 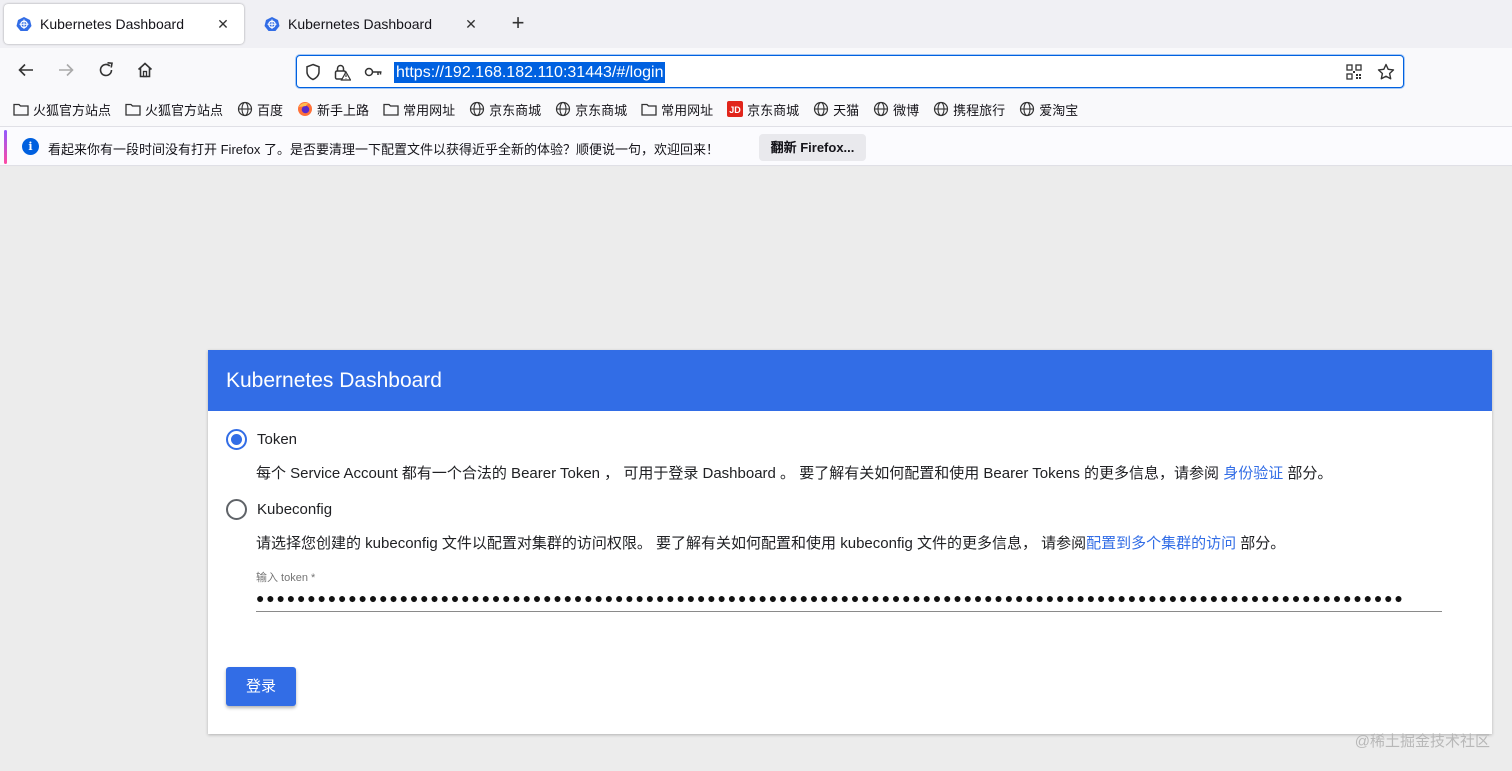 I want to click on navigation-toolbar: https://192.168.182.110:31443/#/login, so click(x=756, y=70).